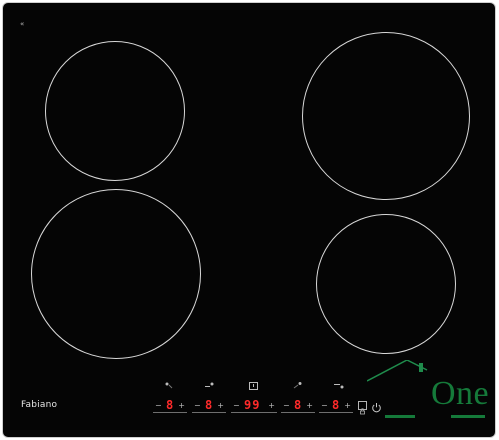 The width and height of the screenshot is (499, 440). What do you see at coordinates (254, 386) in the screenshot?
I see `timer-icon` at bounding box center [254, 386].